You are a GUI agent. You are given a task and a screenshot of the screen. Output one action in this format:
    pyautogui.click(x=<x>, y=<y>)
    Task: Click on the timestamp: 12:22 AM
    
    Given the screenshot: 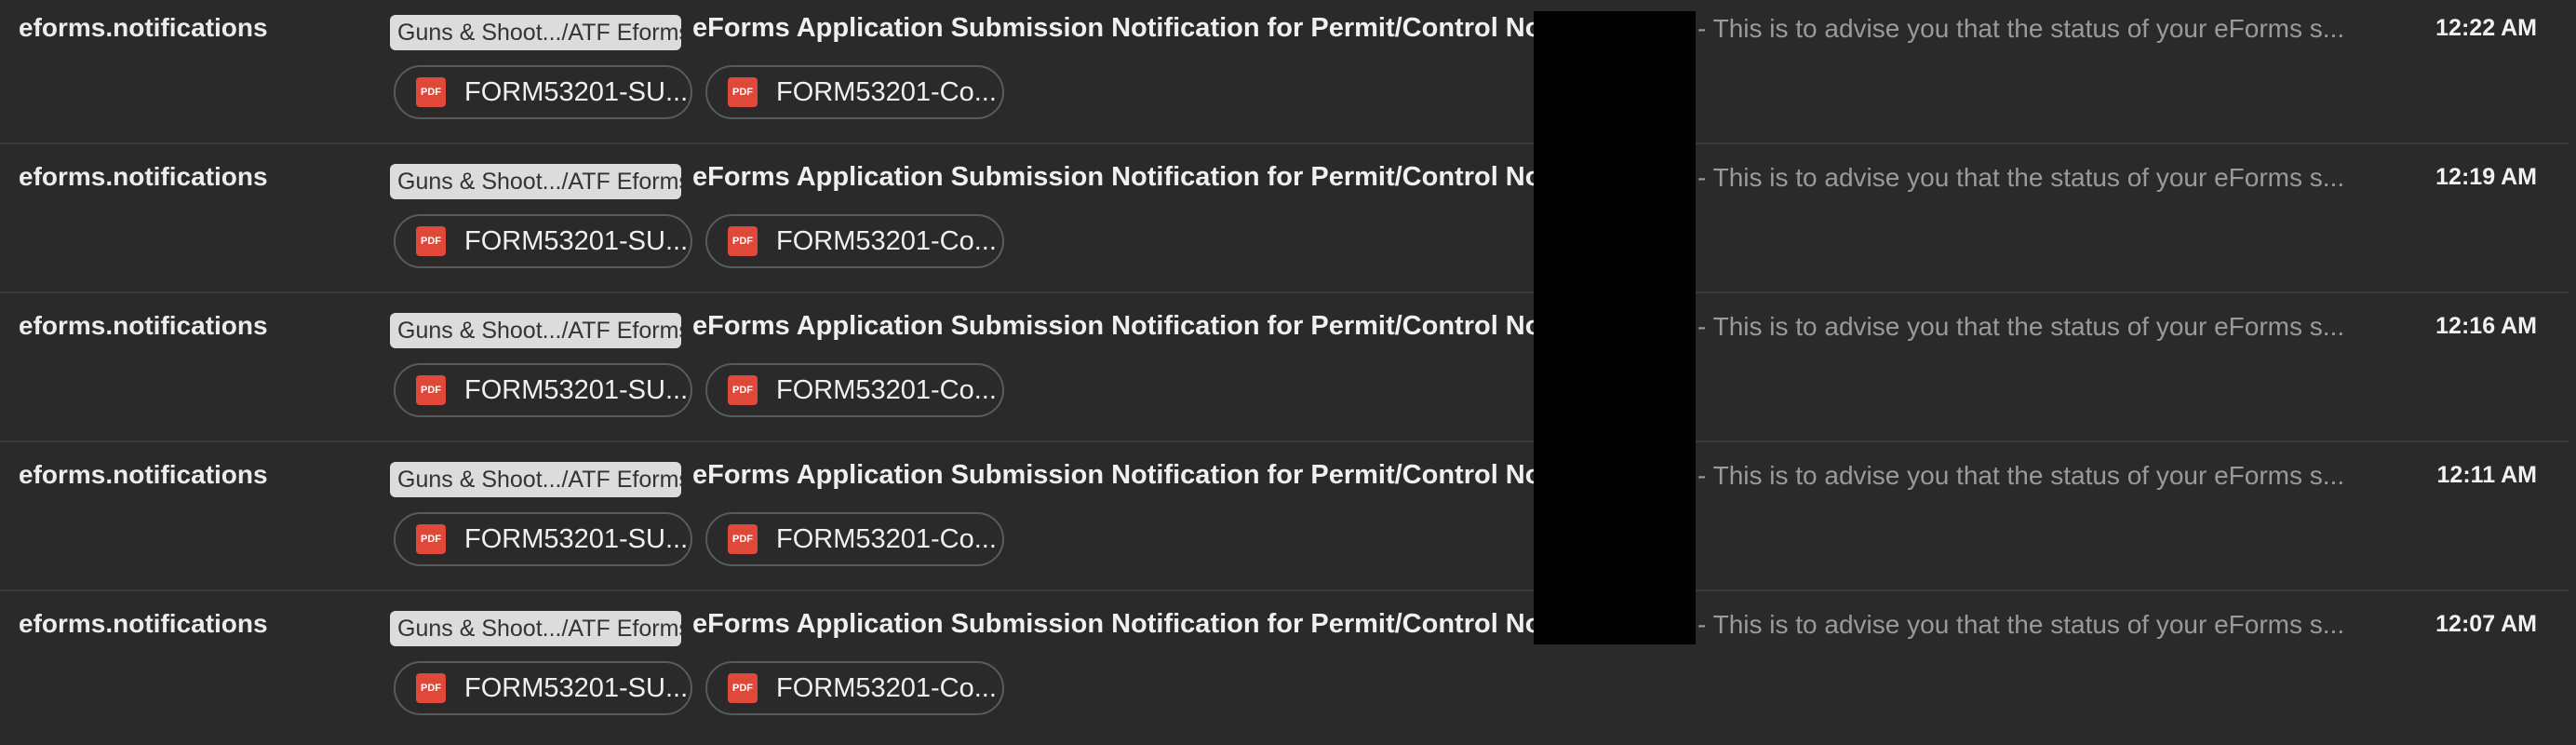 What is the action you would take?
    pyautogui.click(x=2486, y=28)
    